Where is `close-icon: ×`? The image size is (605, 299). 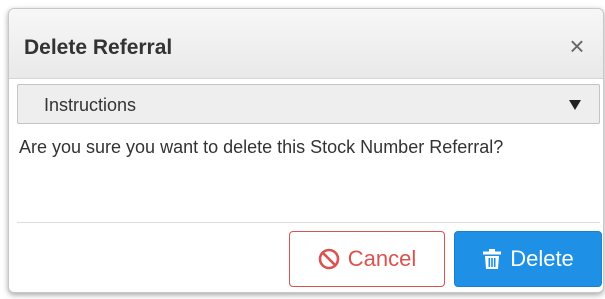
close-icon: × is located at coordinates (577, 46).